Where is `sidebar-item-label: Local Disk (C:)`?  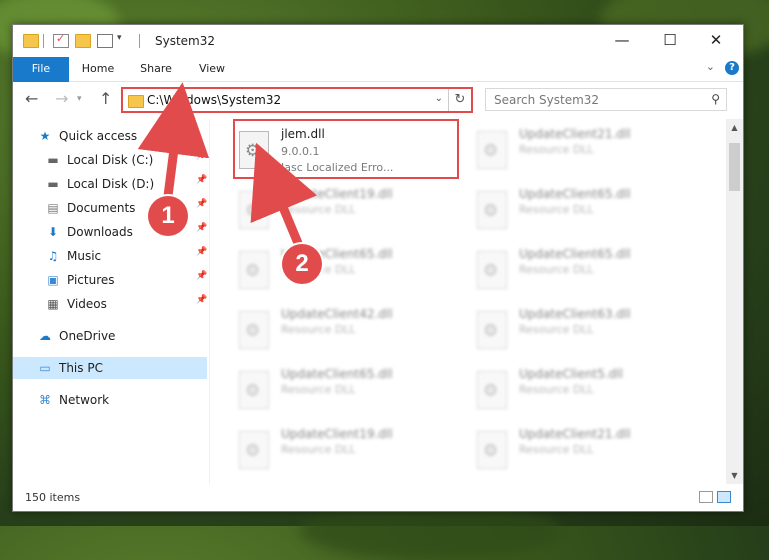 sidebar-item-label: Local Disk (C:) is located at coordinates (110, 160).